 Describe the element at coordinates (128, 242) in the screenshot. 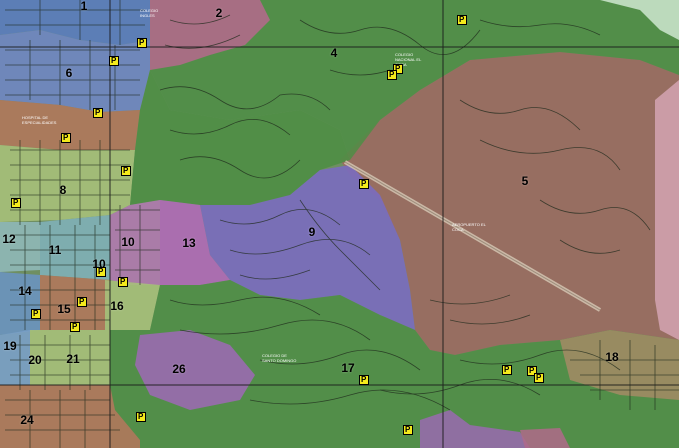

I see `zone-label-10: 10` at that location.